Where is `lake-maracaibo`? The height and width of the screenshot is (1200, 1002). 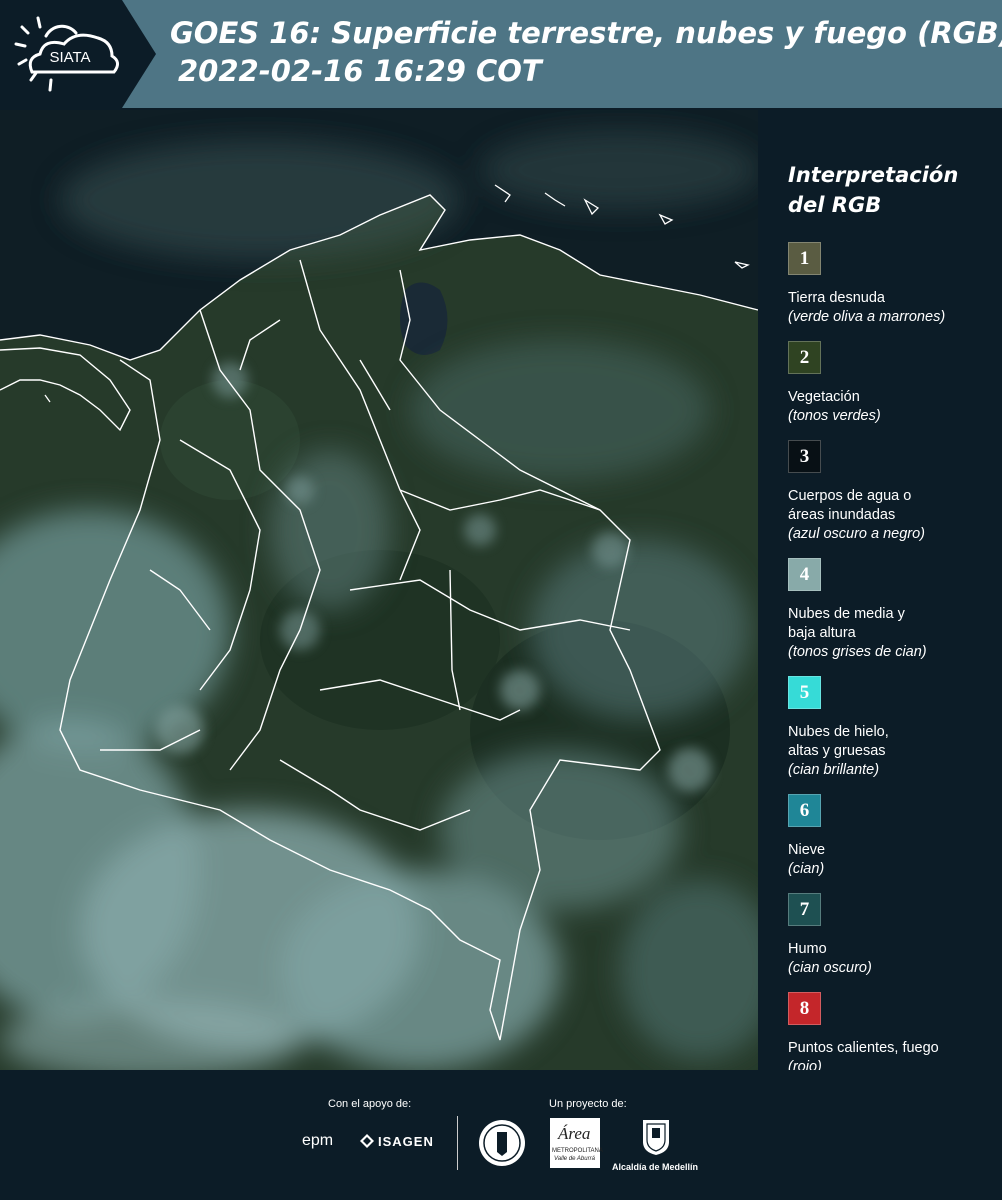
lake-maracaibo is located at coordinates (424, 318).